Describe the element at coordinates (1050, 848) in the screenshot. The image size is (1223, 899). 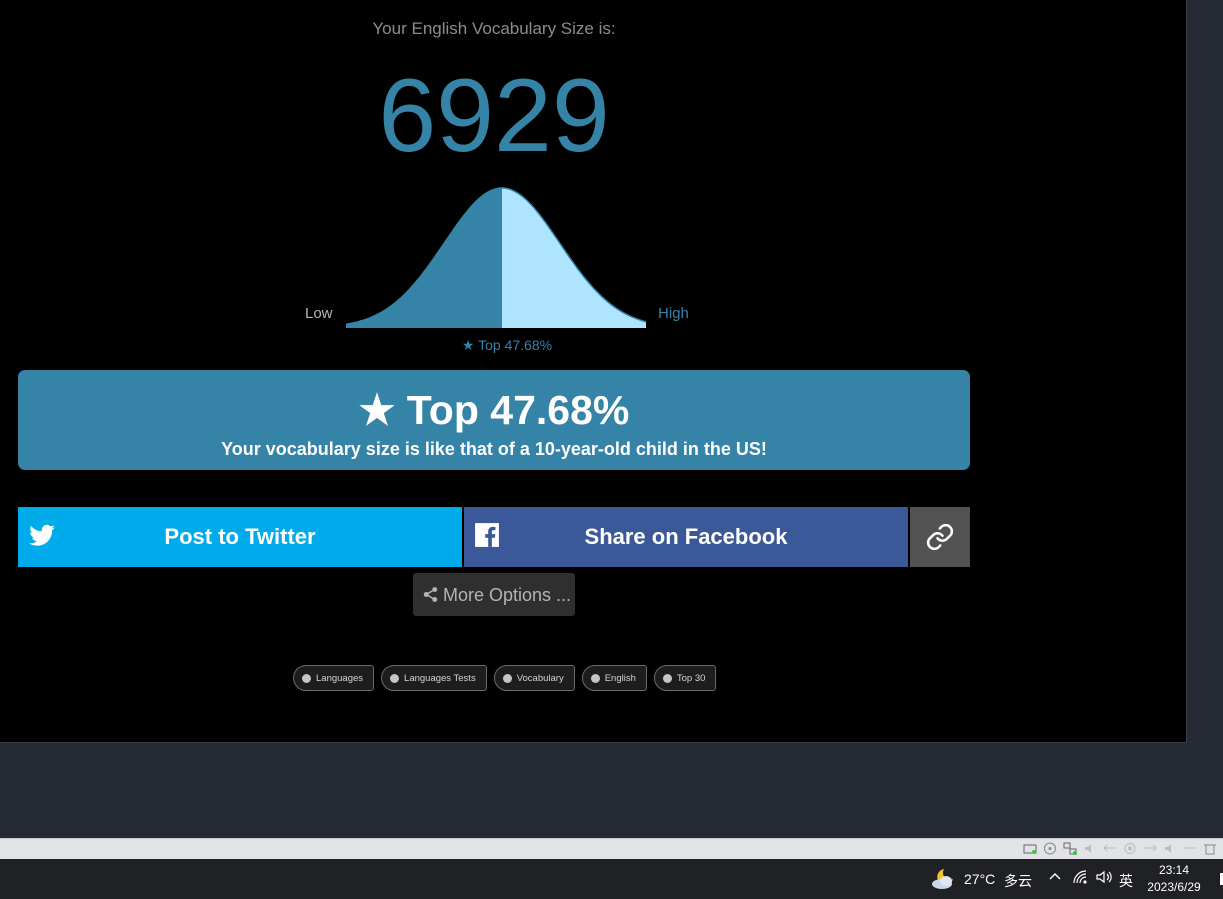
I see `optical-drive-icon` at that location.